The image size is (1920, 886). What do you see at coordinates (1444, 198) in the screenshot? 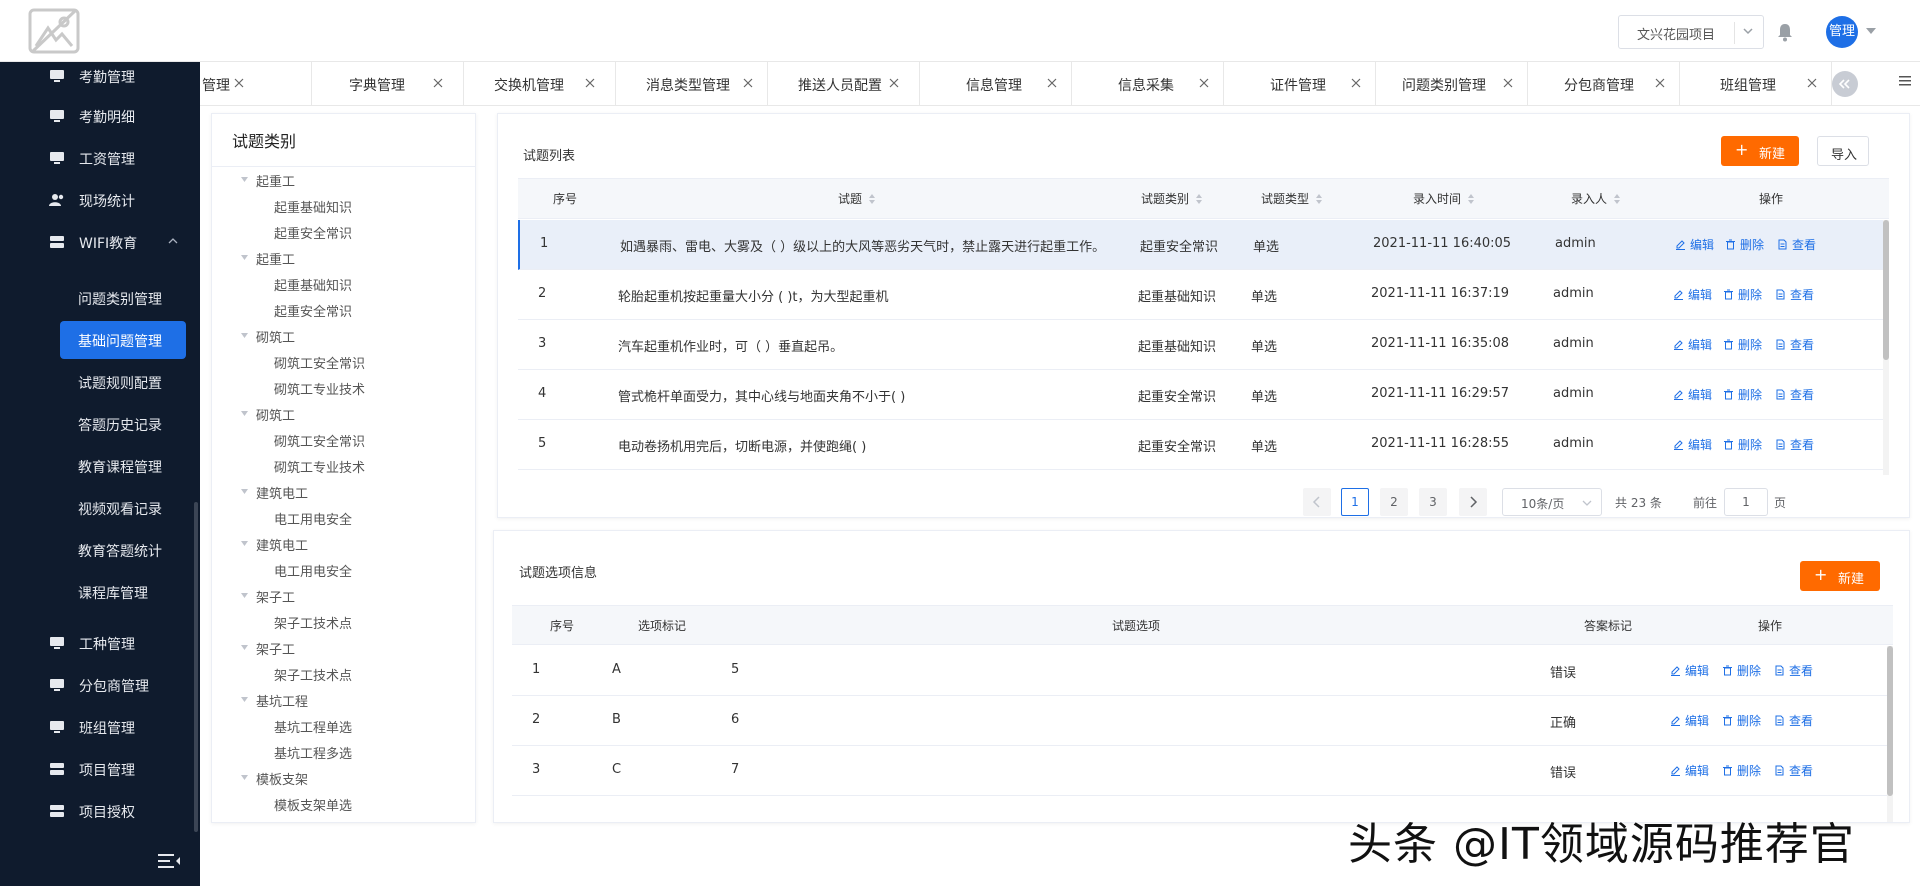
I see `column-header-time: 录入时间` at bounding box center [1444, 198].